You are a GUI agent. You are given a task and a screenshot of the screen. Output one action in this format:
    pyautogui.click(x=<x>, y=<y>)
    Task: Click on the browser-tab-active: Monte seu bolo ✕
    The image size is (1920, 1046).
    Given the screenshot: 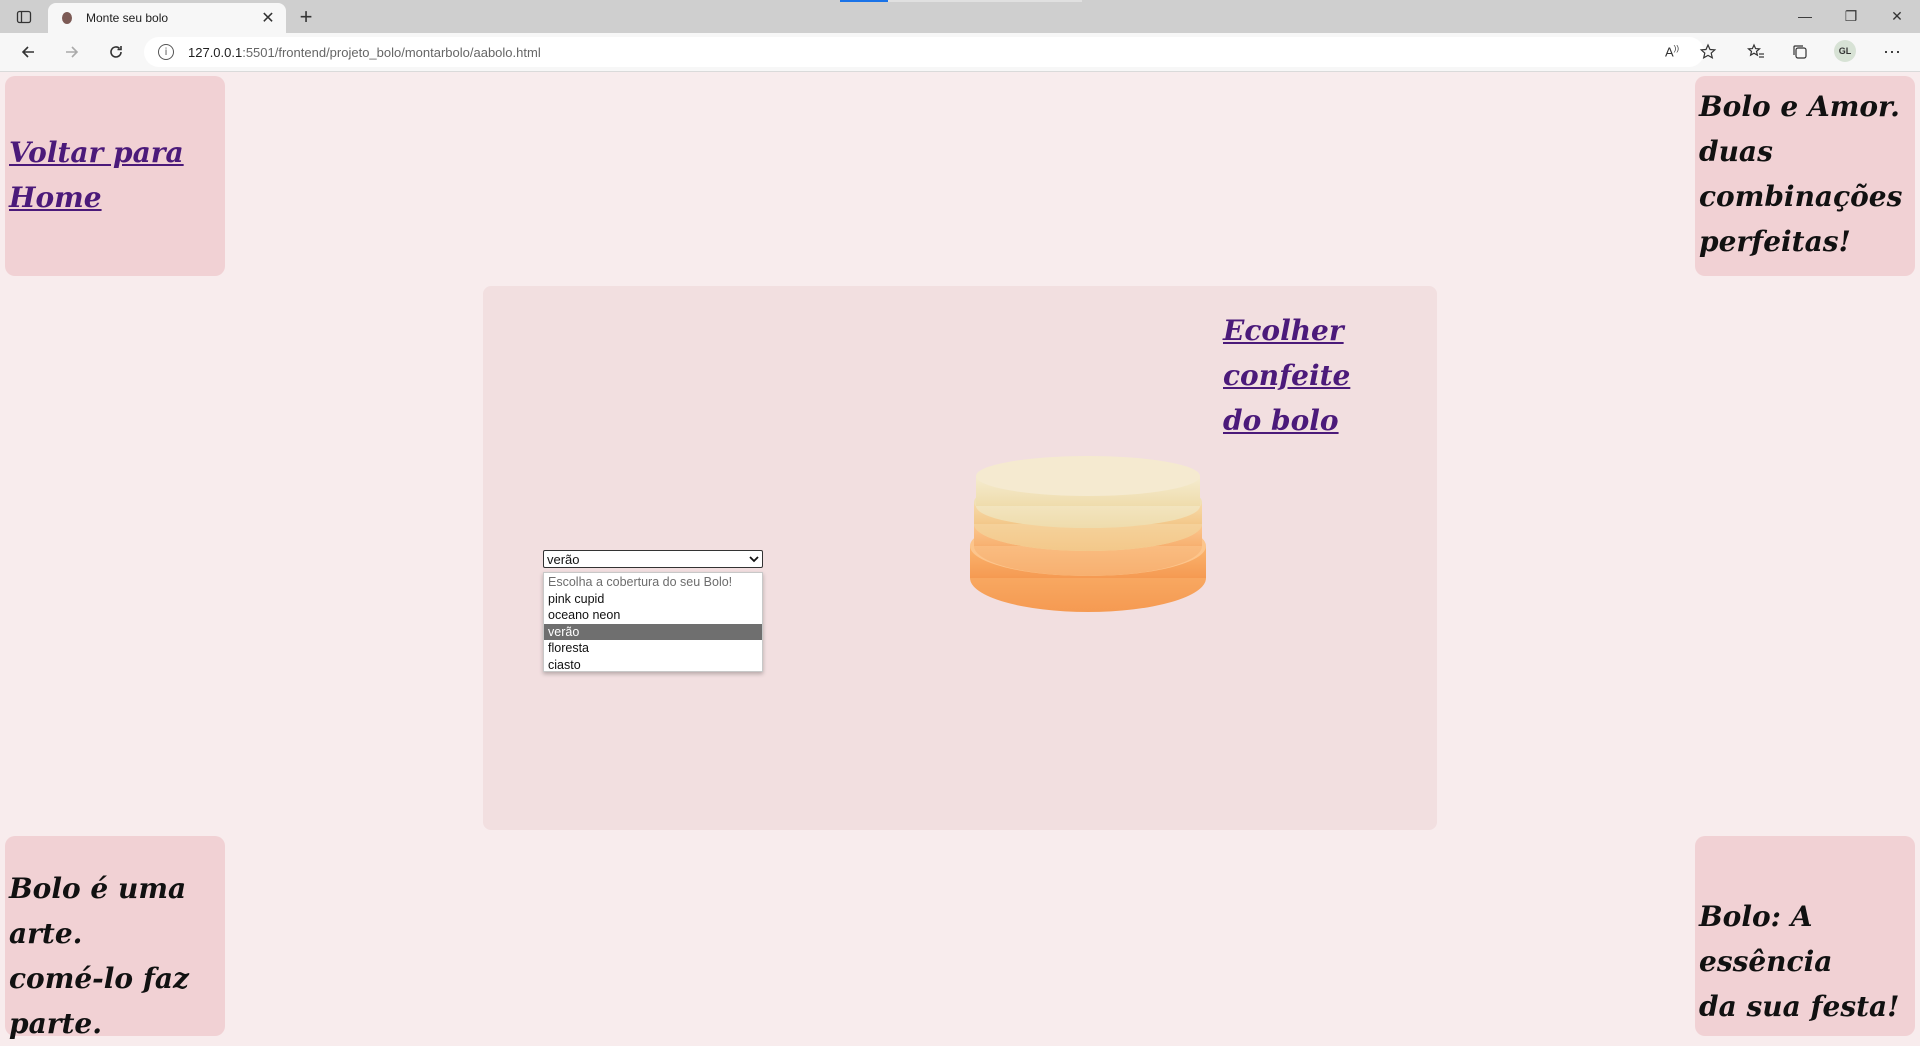 What is the action you would take?
    pyautogui.click(x=167, y=18)
    